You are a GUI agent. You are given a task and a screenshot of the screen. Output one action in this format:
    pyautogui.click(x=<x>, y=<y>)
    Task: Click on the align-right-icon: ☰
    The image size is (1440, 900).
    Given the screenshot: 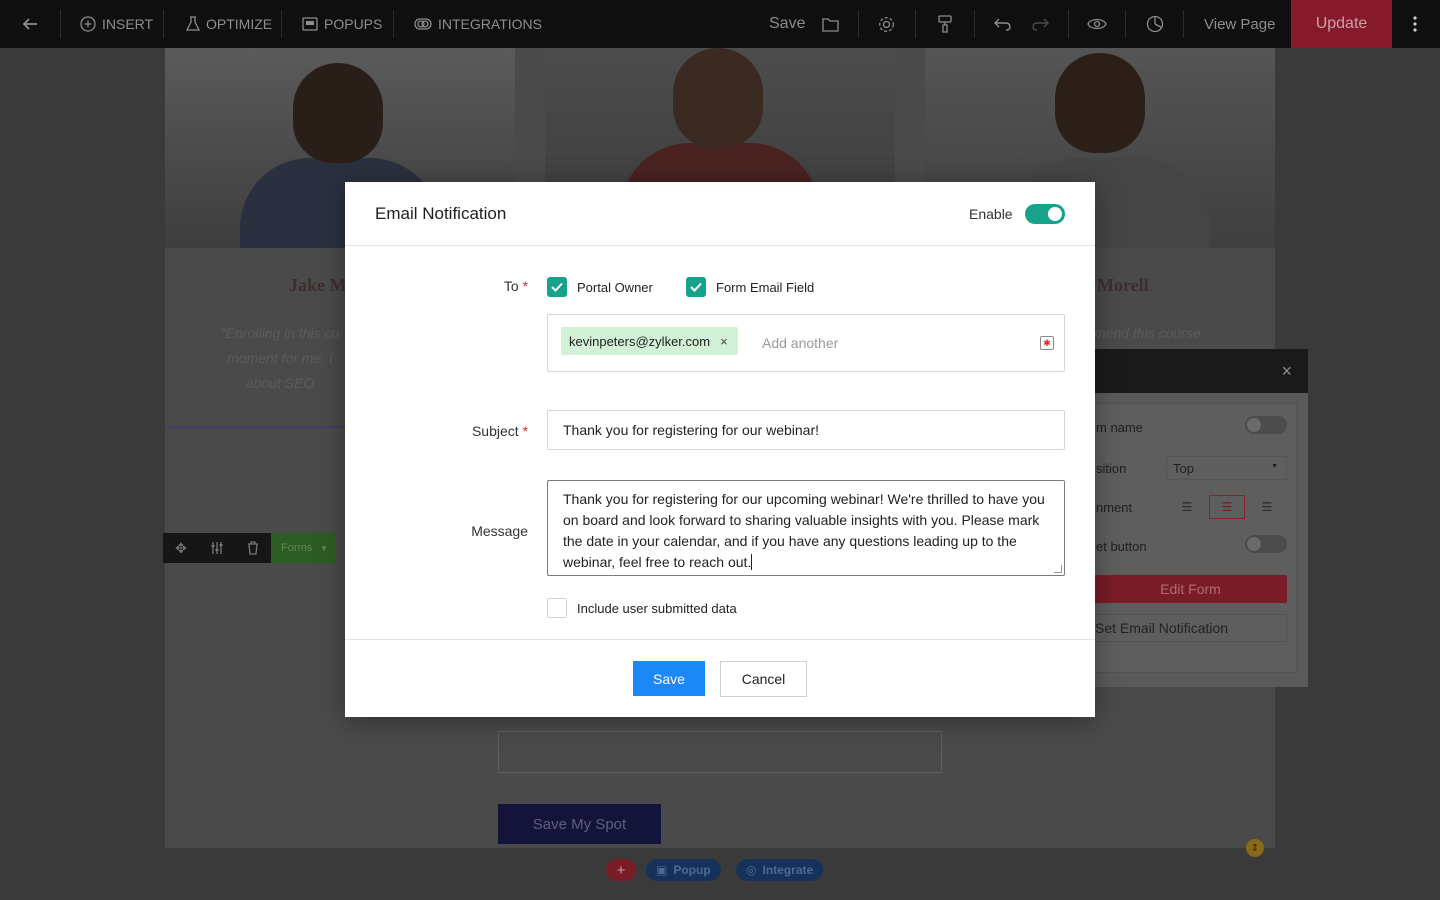 What is the action you would take?
    pyautogui.click(x=1267, y=507)
    